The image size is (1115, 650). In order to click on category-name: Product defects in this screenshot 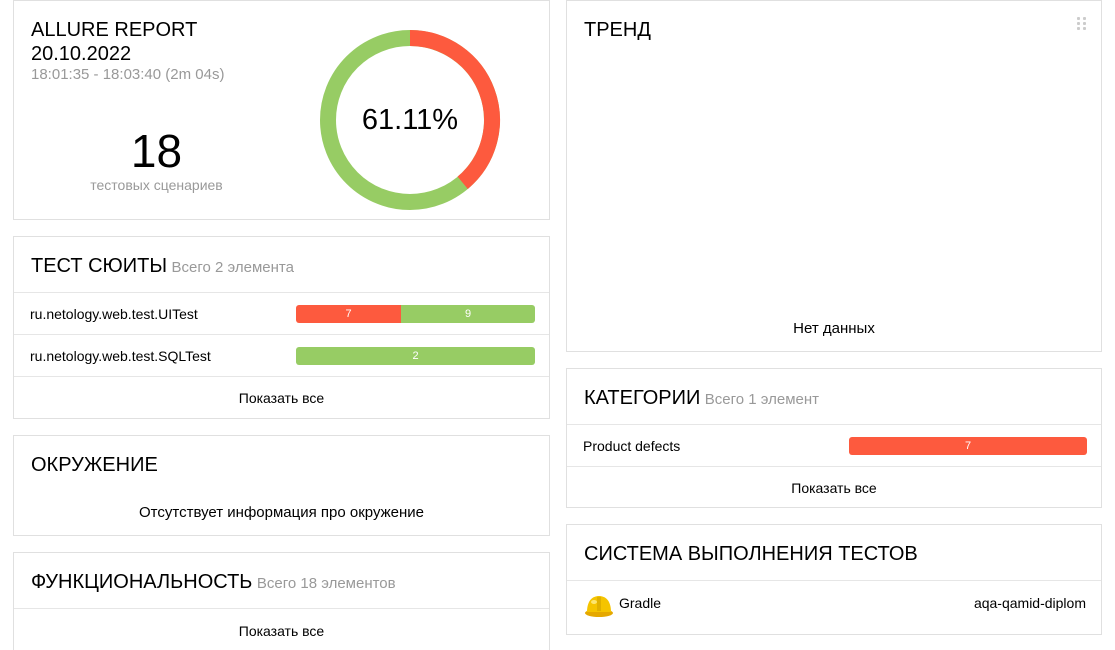, I will do `click(632, 446)`.